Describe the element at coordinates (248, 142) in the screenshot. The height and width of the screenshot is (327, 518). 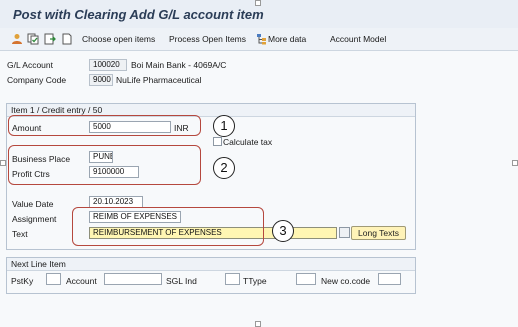
I see `calculate-tax-label: Calculate tax` at that location.